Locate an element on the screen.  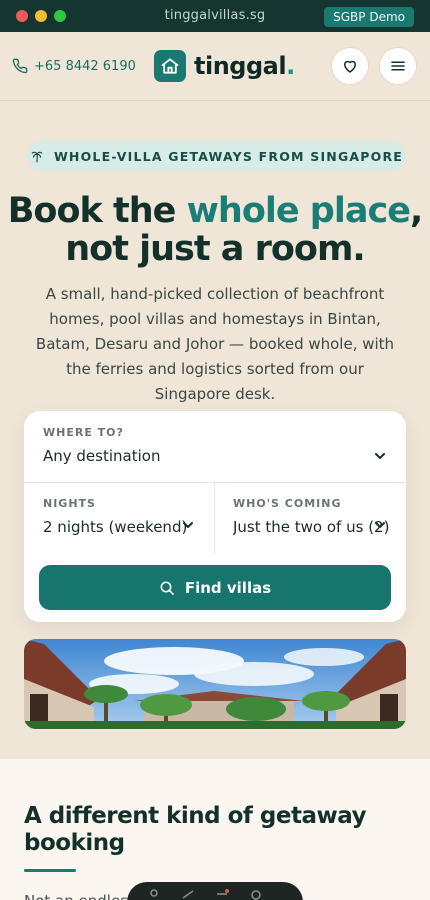
guests-label: WHO'S COMING is located at coordinates (287, 503).